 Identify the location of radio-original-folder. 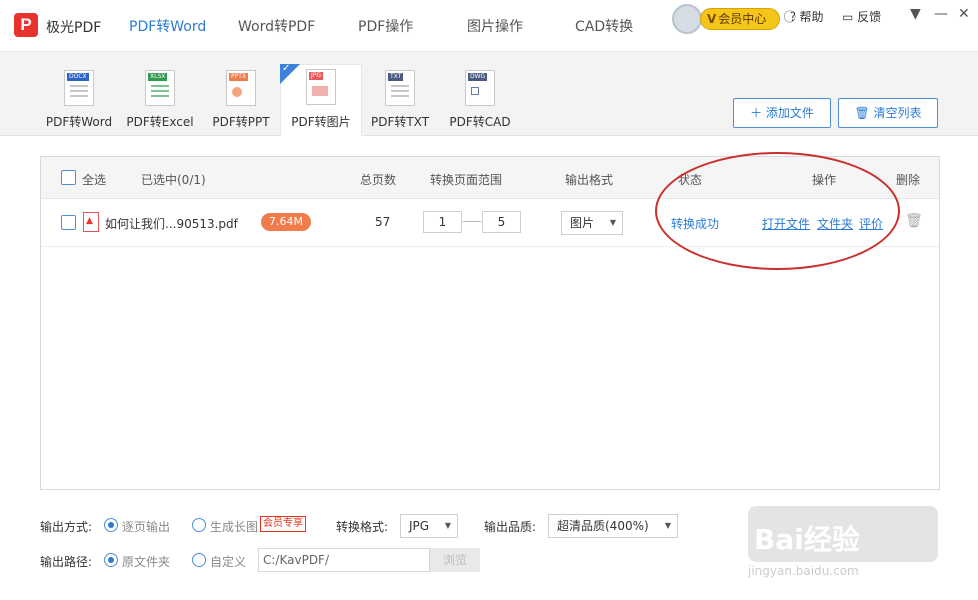
(111, 560).